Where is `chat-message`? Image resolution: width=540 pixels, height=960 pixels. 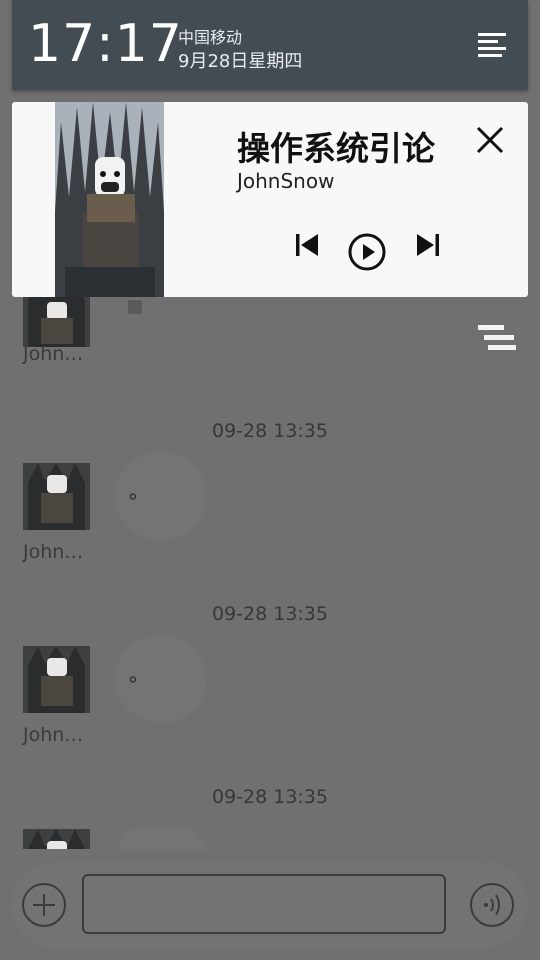 chat-message is located at coordinates (268, 839).